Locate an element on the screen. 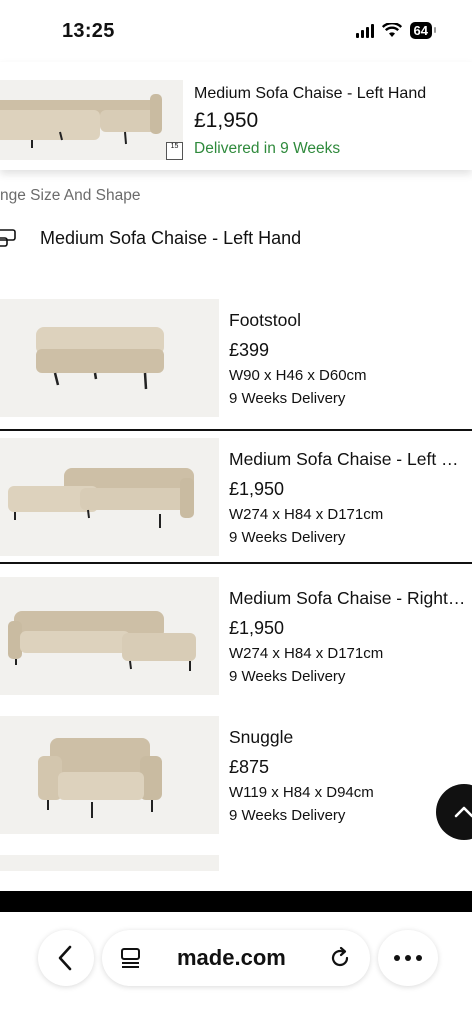 This screenshot has width=472, height=1024. back-button is located at coordinates (66, 958).